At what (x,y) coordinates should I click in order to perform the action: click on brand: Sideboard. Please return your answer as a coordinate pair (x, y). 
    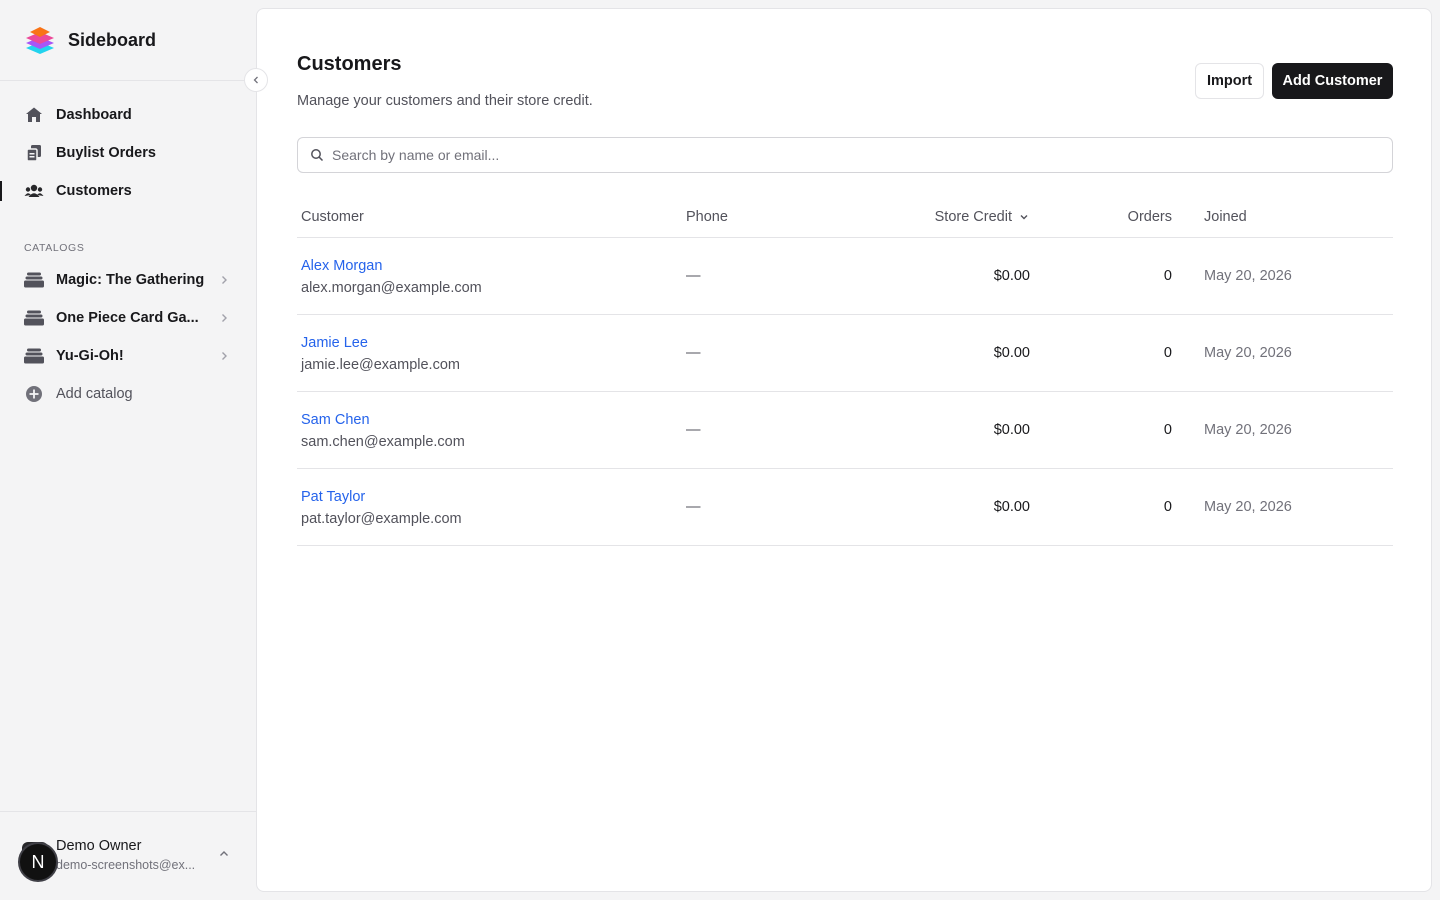
    Looking at the image, I should click on (90, 40).